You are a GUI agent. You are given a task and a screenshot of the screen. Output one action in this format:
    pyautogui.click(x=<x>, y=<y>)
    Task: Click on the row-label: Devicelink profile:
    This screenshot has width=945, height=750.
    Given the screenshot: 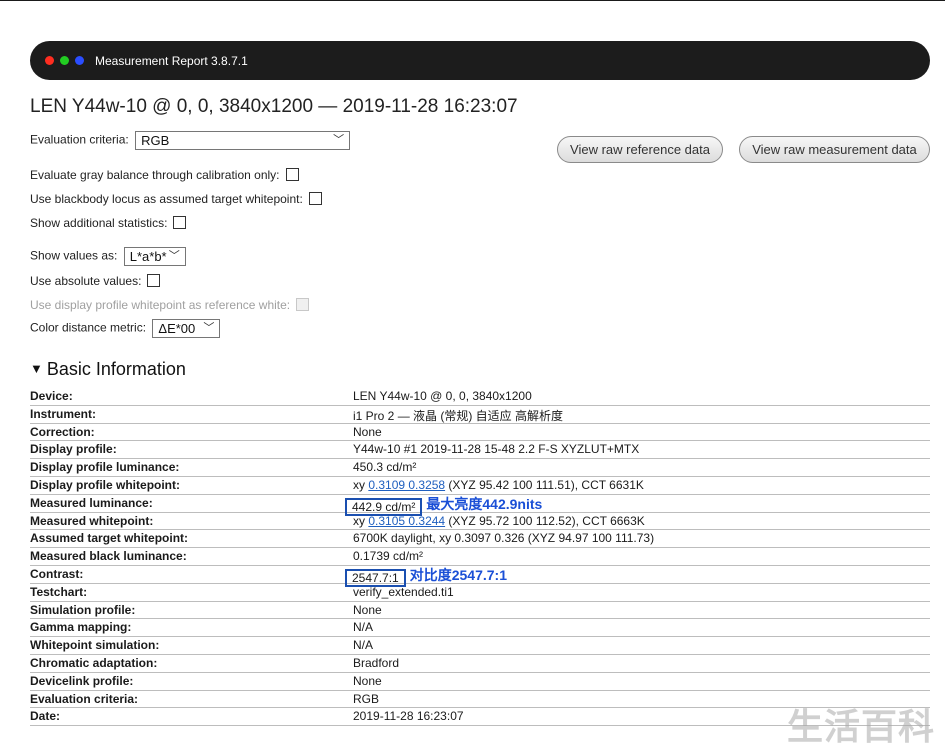 What is the action you would take?
    pyautogui.click(x=82, y=680)
    